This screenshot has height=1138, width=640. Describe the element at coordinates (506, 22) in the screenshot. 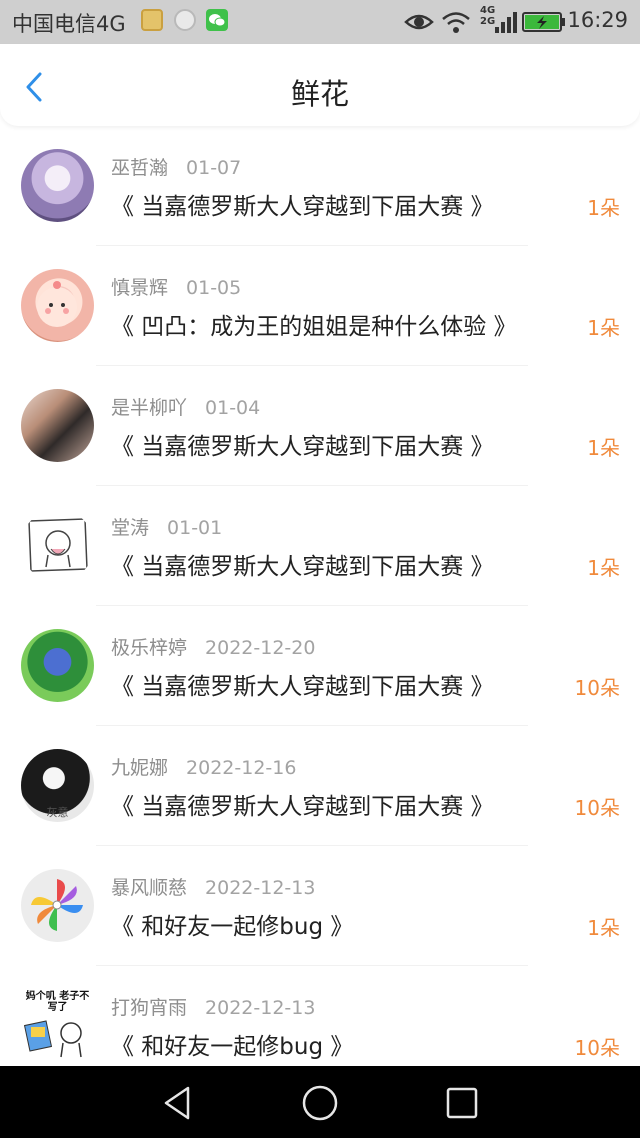

I see `signal-icon` at that location.